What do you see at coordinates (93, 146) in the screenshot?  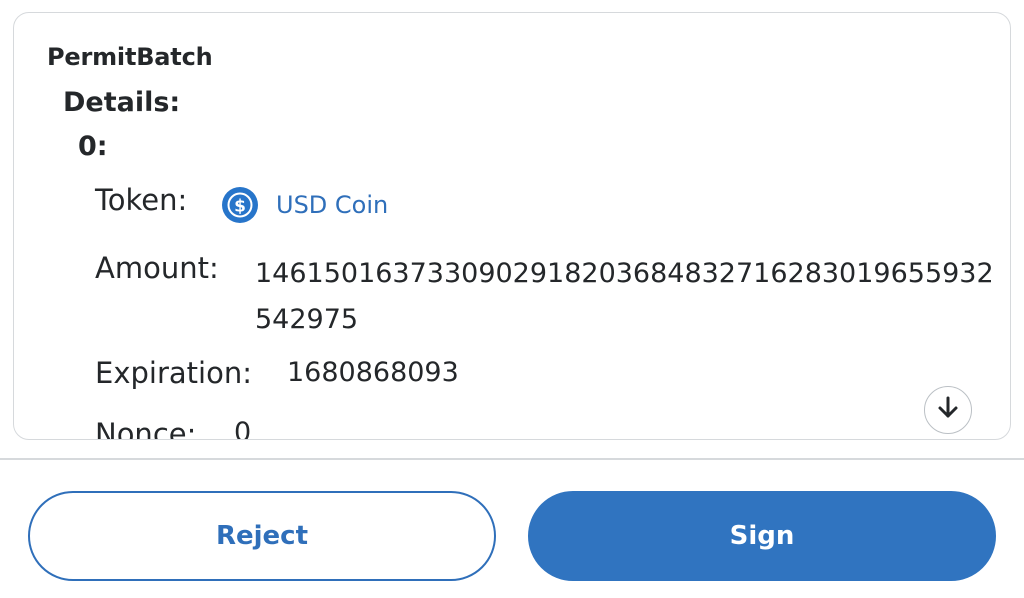 I see `index-label: 0:` at bounding box center [93, 146].